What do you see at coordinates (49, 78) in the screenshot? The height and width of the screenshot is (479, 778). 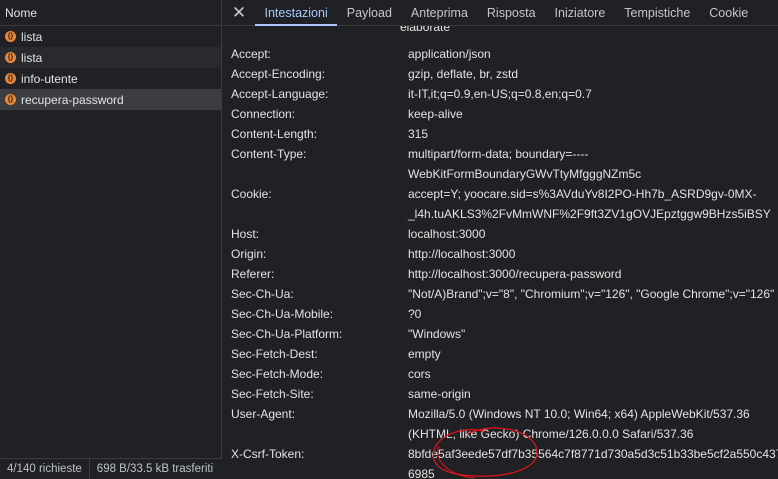 I see `request-name: info-utente` at bounding box center [49, 78].